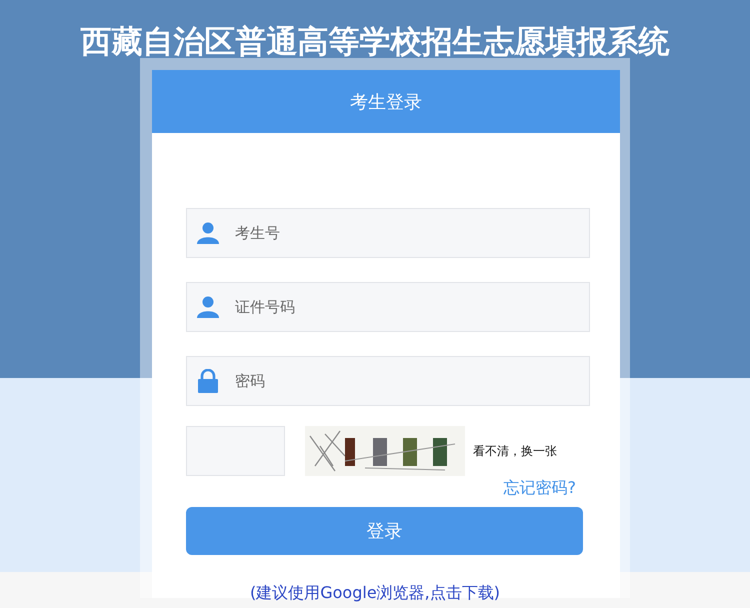 This screenshot has height=608, width=750. What do you see at coordinates (388, 381) in the screenshot?
I see `input-field: 密码` at bounding box center [388, 381].